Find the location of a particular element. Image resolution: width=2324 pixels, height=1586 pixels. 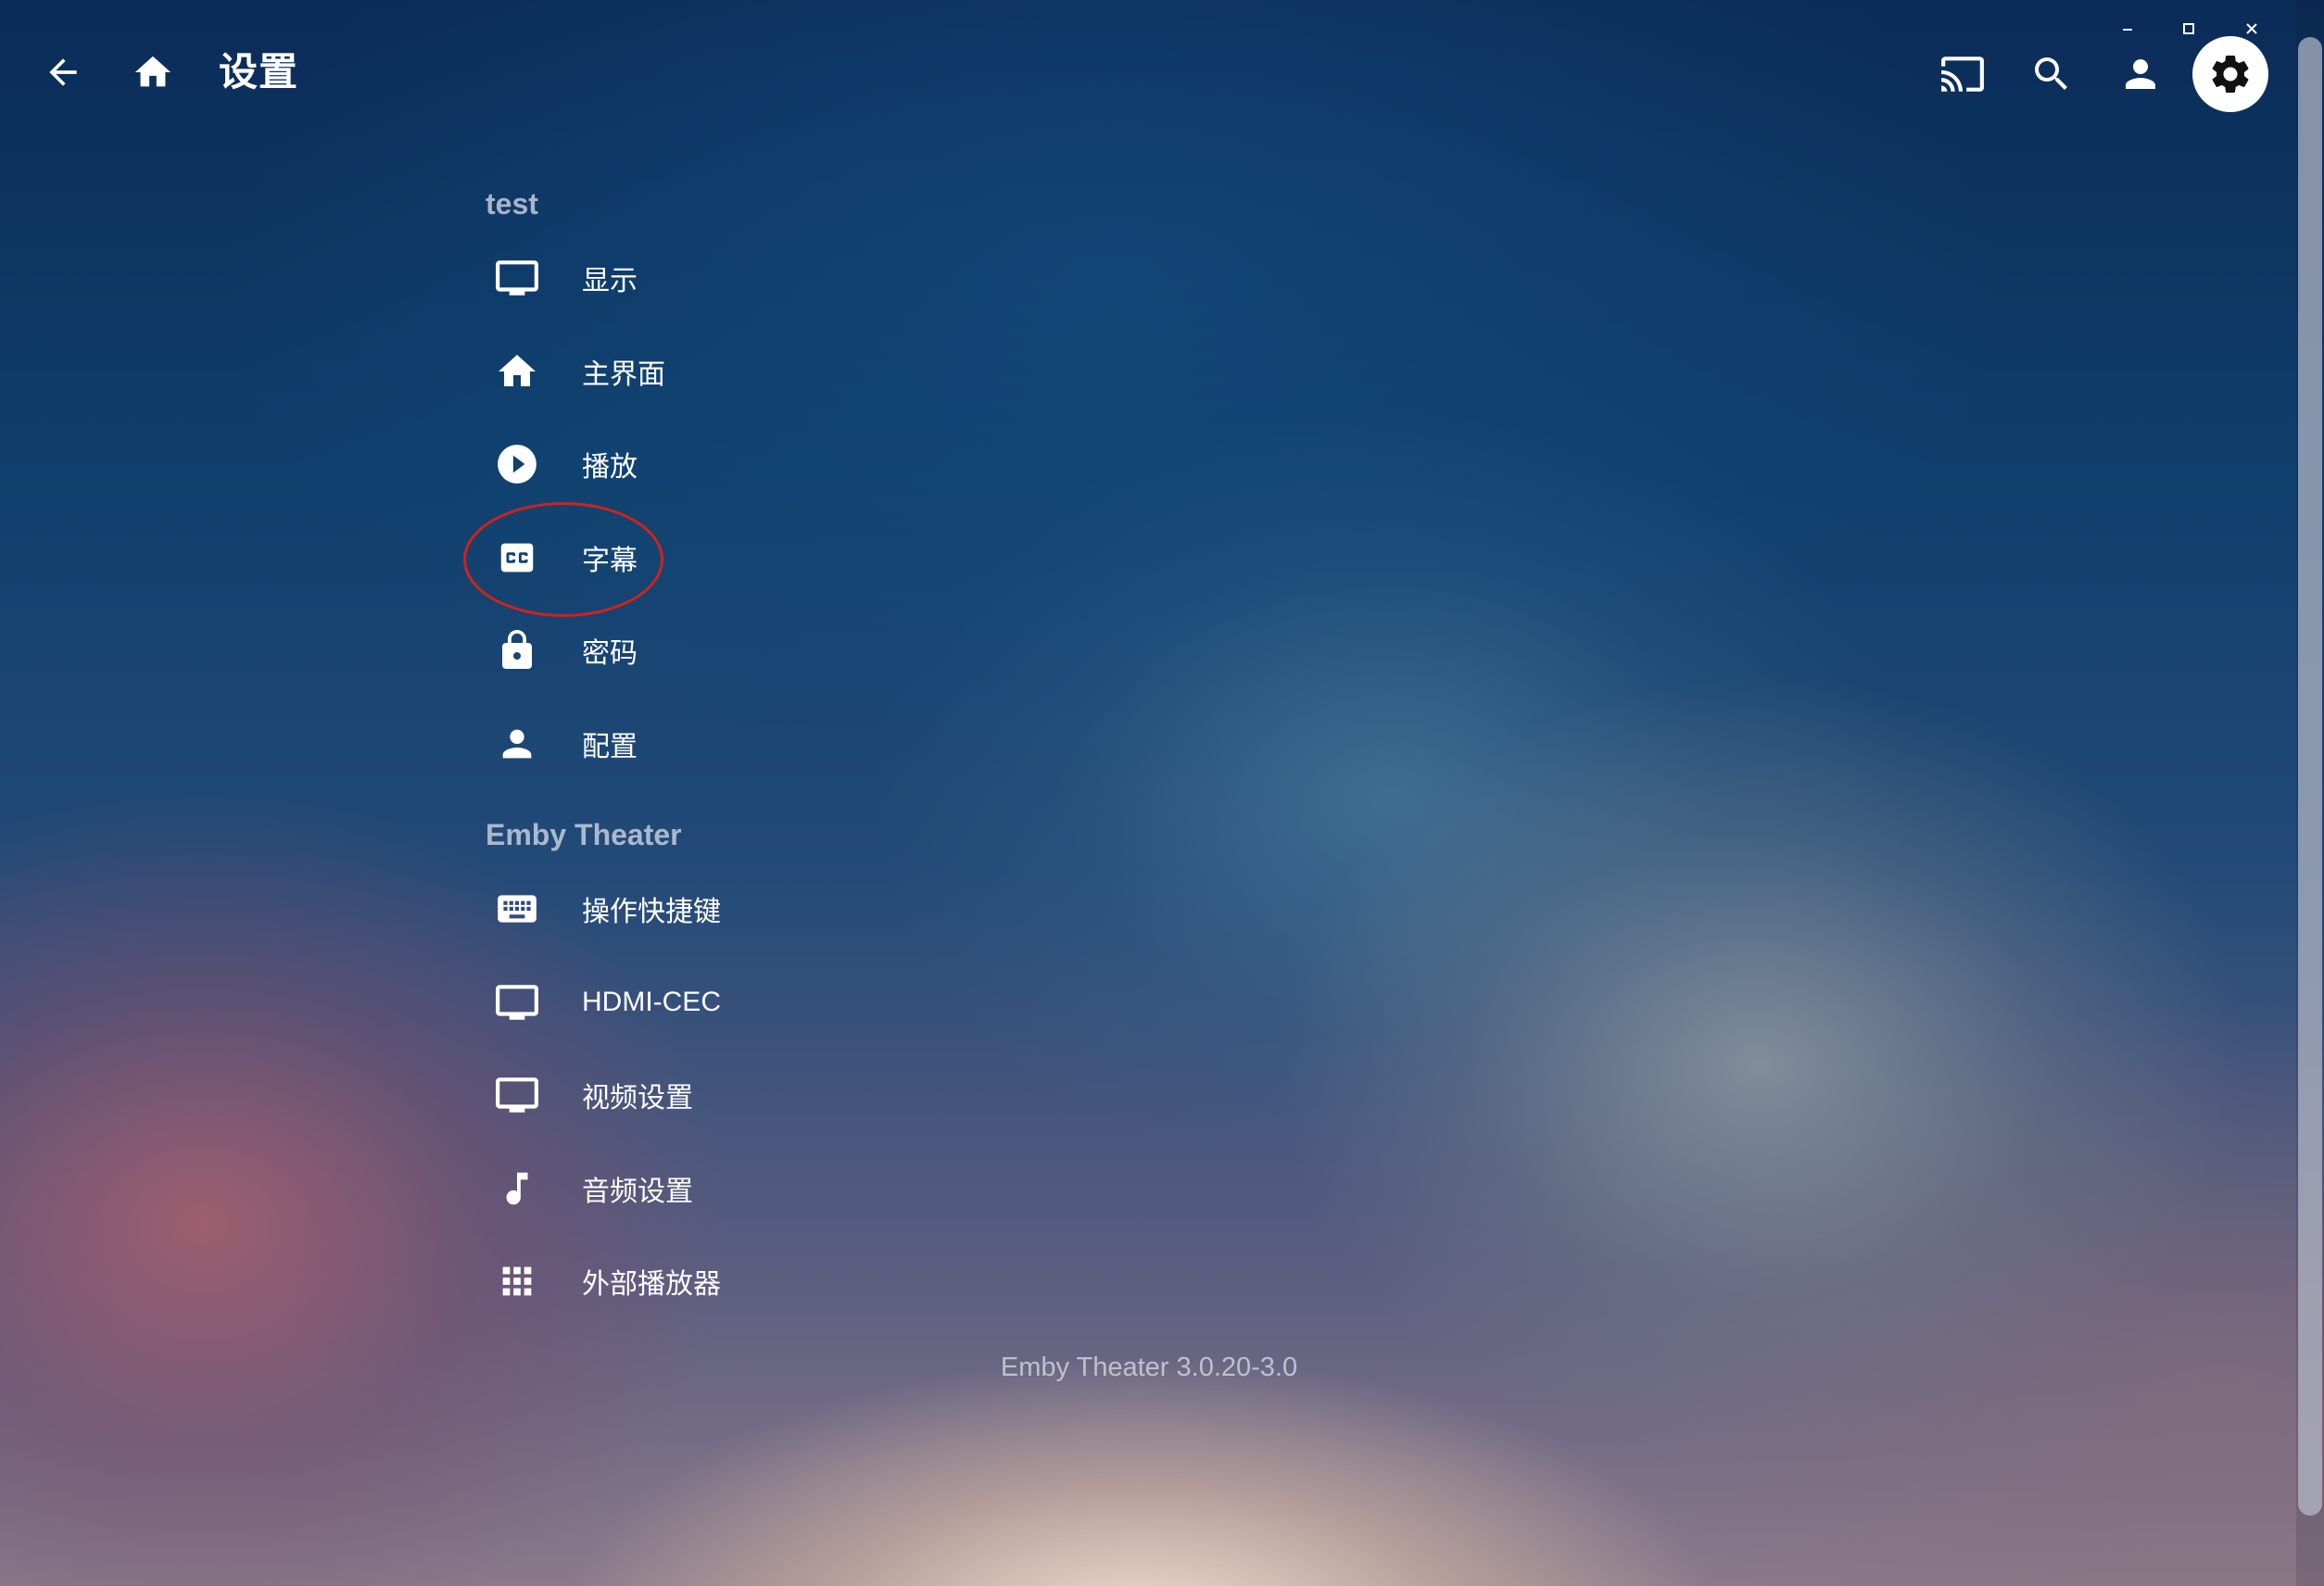

lock-icon is located at coordinates (517, 650).